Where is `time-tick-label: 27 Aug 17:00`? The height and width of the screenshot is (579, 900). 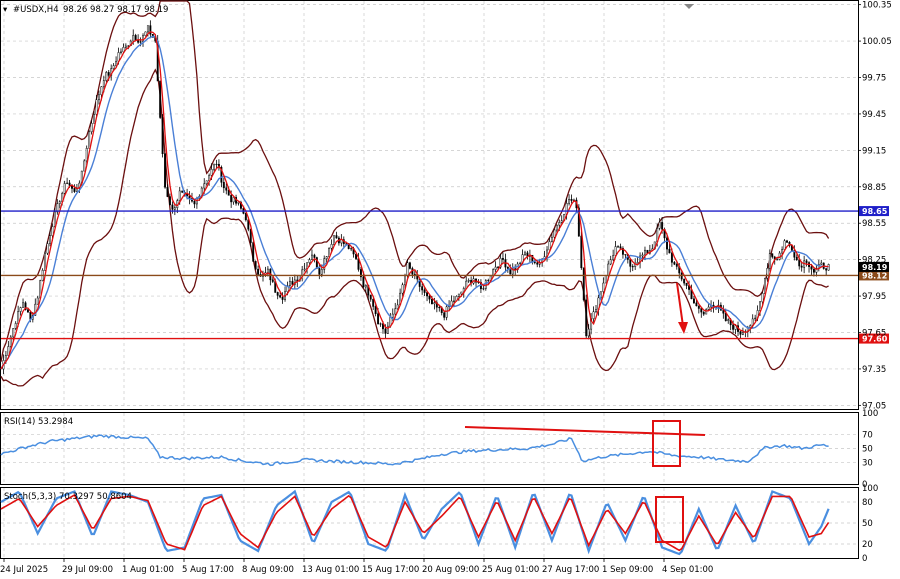
time-tick-label: 27 Aug 17:00 is located at coordinates (570, 570).